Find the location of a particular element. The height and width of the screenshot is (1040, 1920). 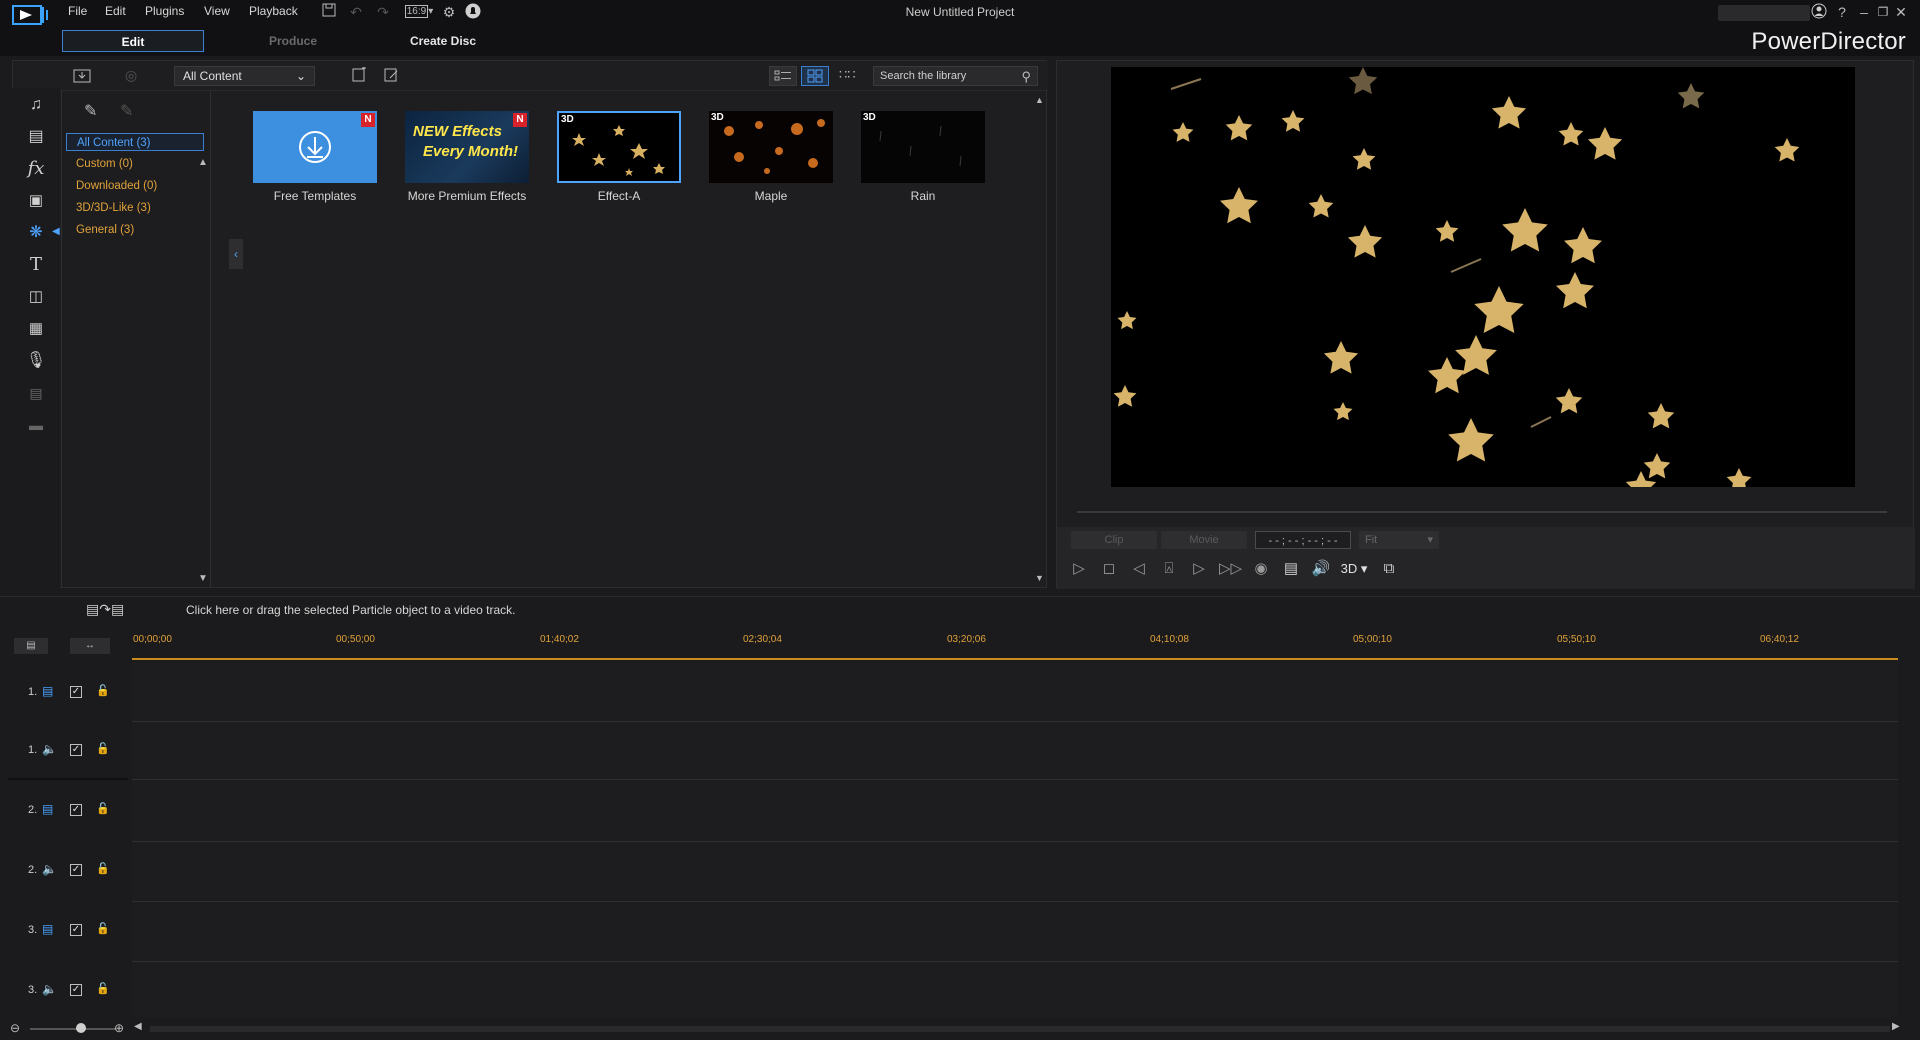

grid-size-icon: ∷∷ is located at coordinates (848, 76).